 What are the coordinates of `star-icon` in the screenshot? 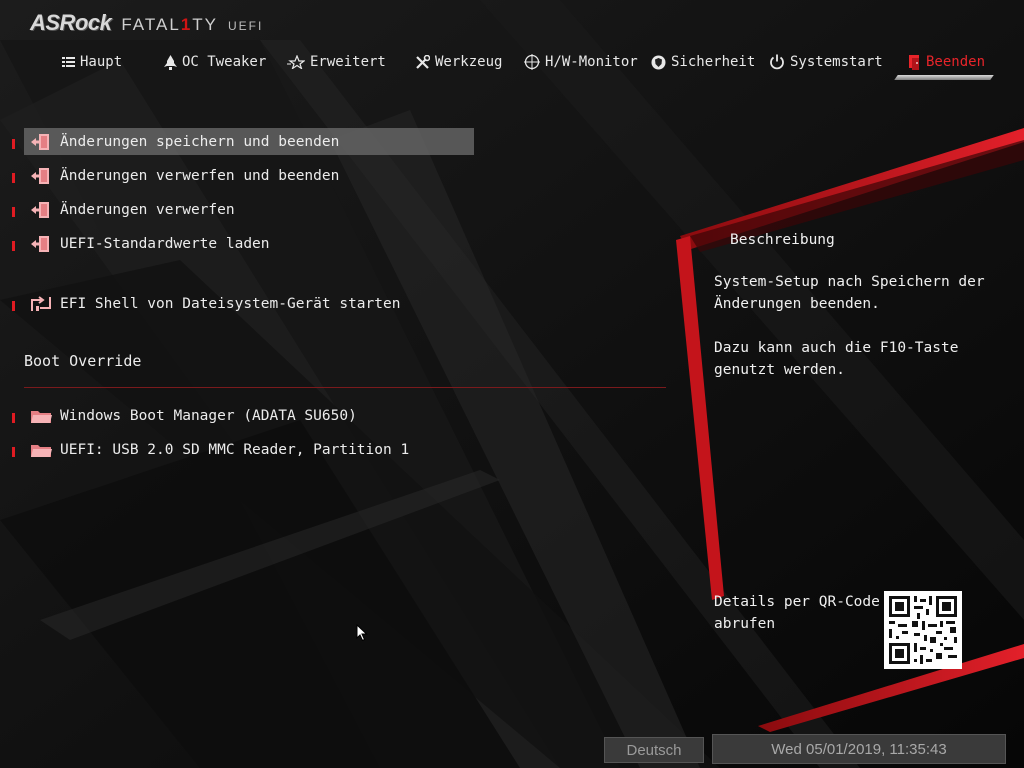 It's located at (296, 62).